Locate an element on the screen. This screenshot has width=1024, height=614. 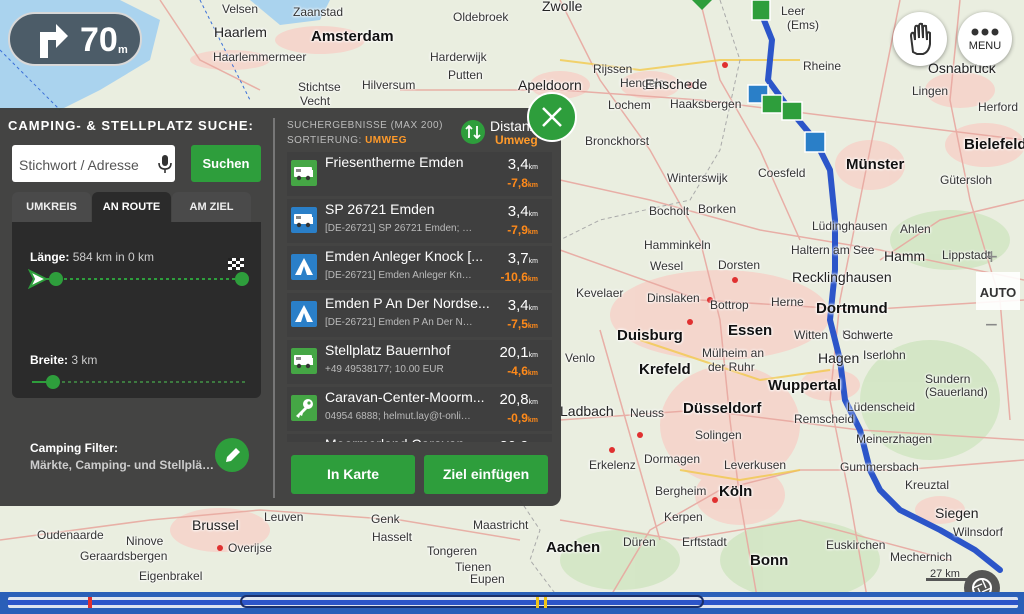
map-label: Kevelaer is located at coordinates (600, 293).